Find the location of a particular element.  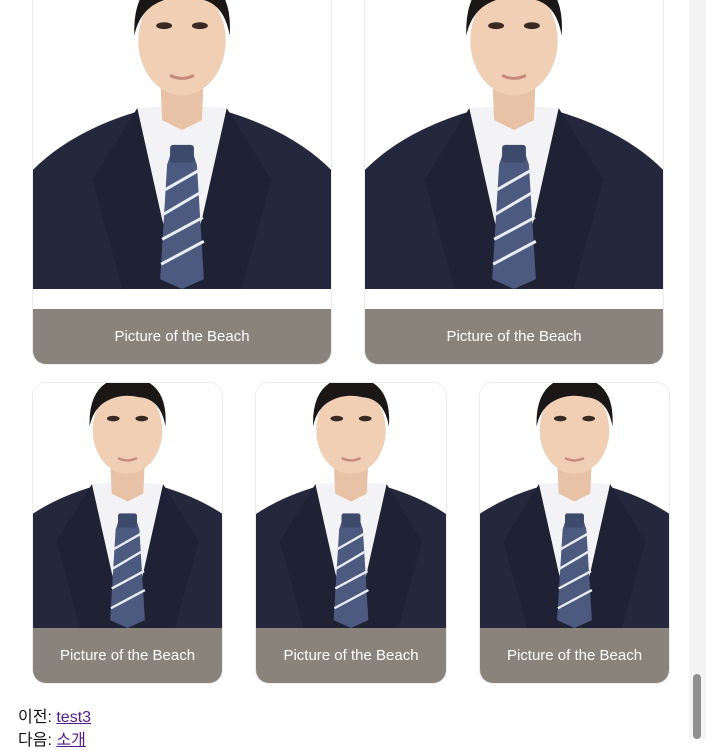

scrollbar-thumb is located at coordinates (697, 706).